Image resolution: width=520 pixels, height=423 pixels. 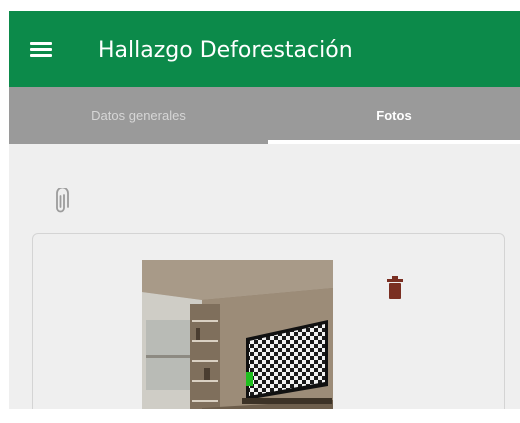 I want to click on paperclip-icon, so click(x=61, y=201).